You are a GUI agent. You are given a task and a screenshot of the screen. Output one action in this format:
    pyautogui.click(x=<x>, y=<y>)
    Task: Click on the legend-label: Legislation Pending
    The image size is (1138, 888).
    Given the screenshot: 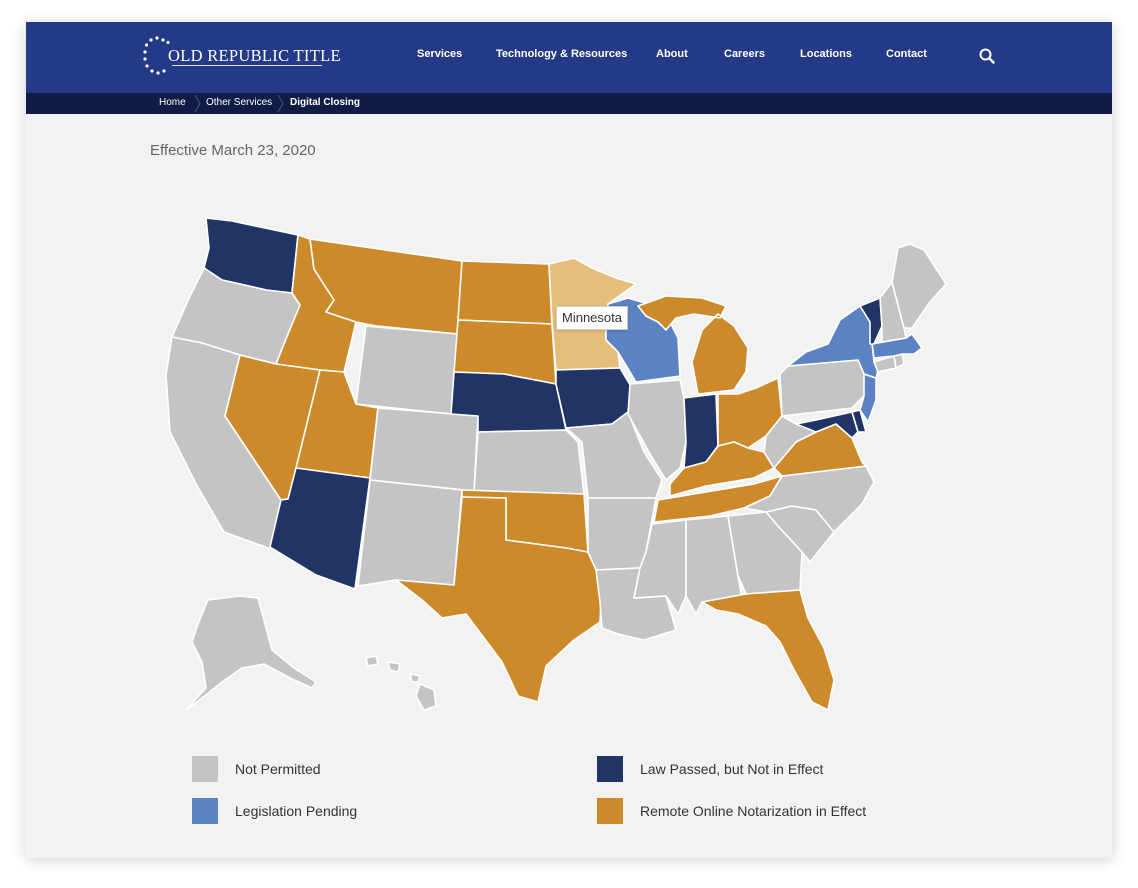 What is the action you would take?
    pyautogui.click(x=296, y=811)
    